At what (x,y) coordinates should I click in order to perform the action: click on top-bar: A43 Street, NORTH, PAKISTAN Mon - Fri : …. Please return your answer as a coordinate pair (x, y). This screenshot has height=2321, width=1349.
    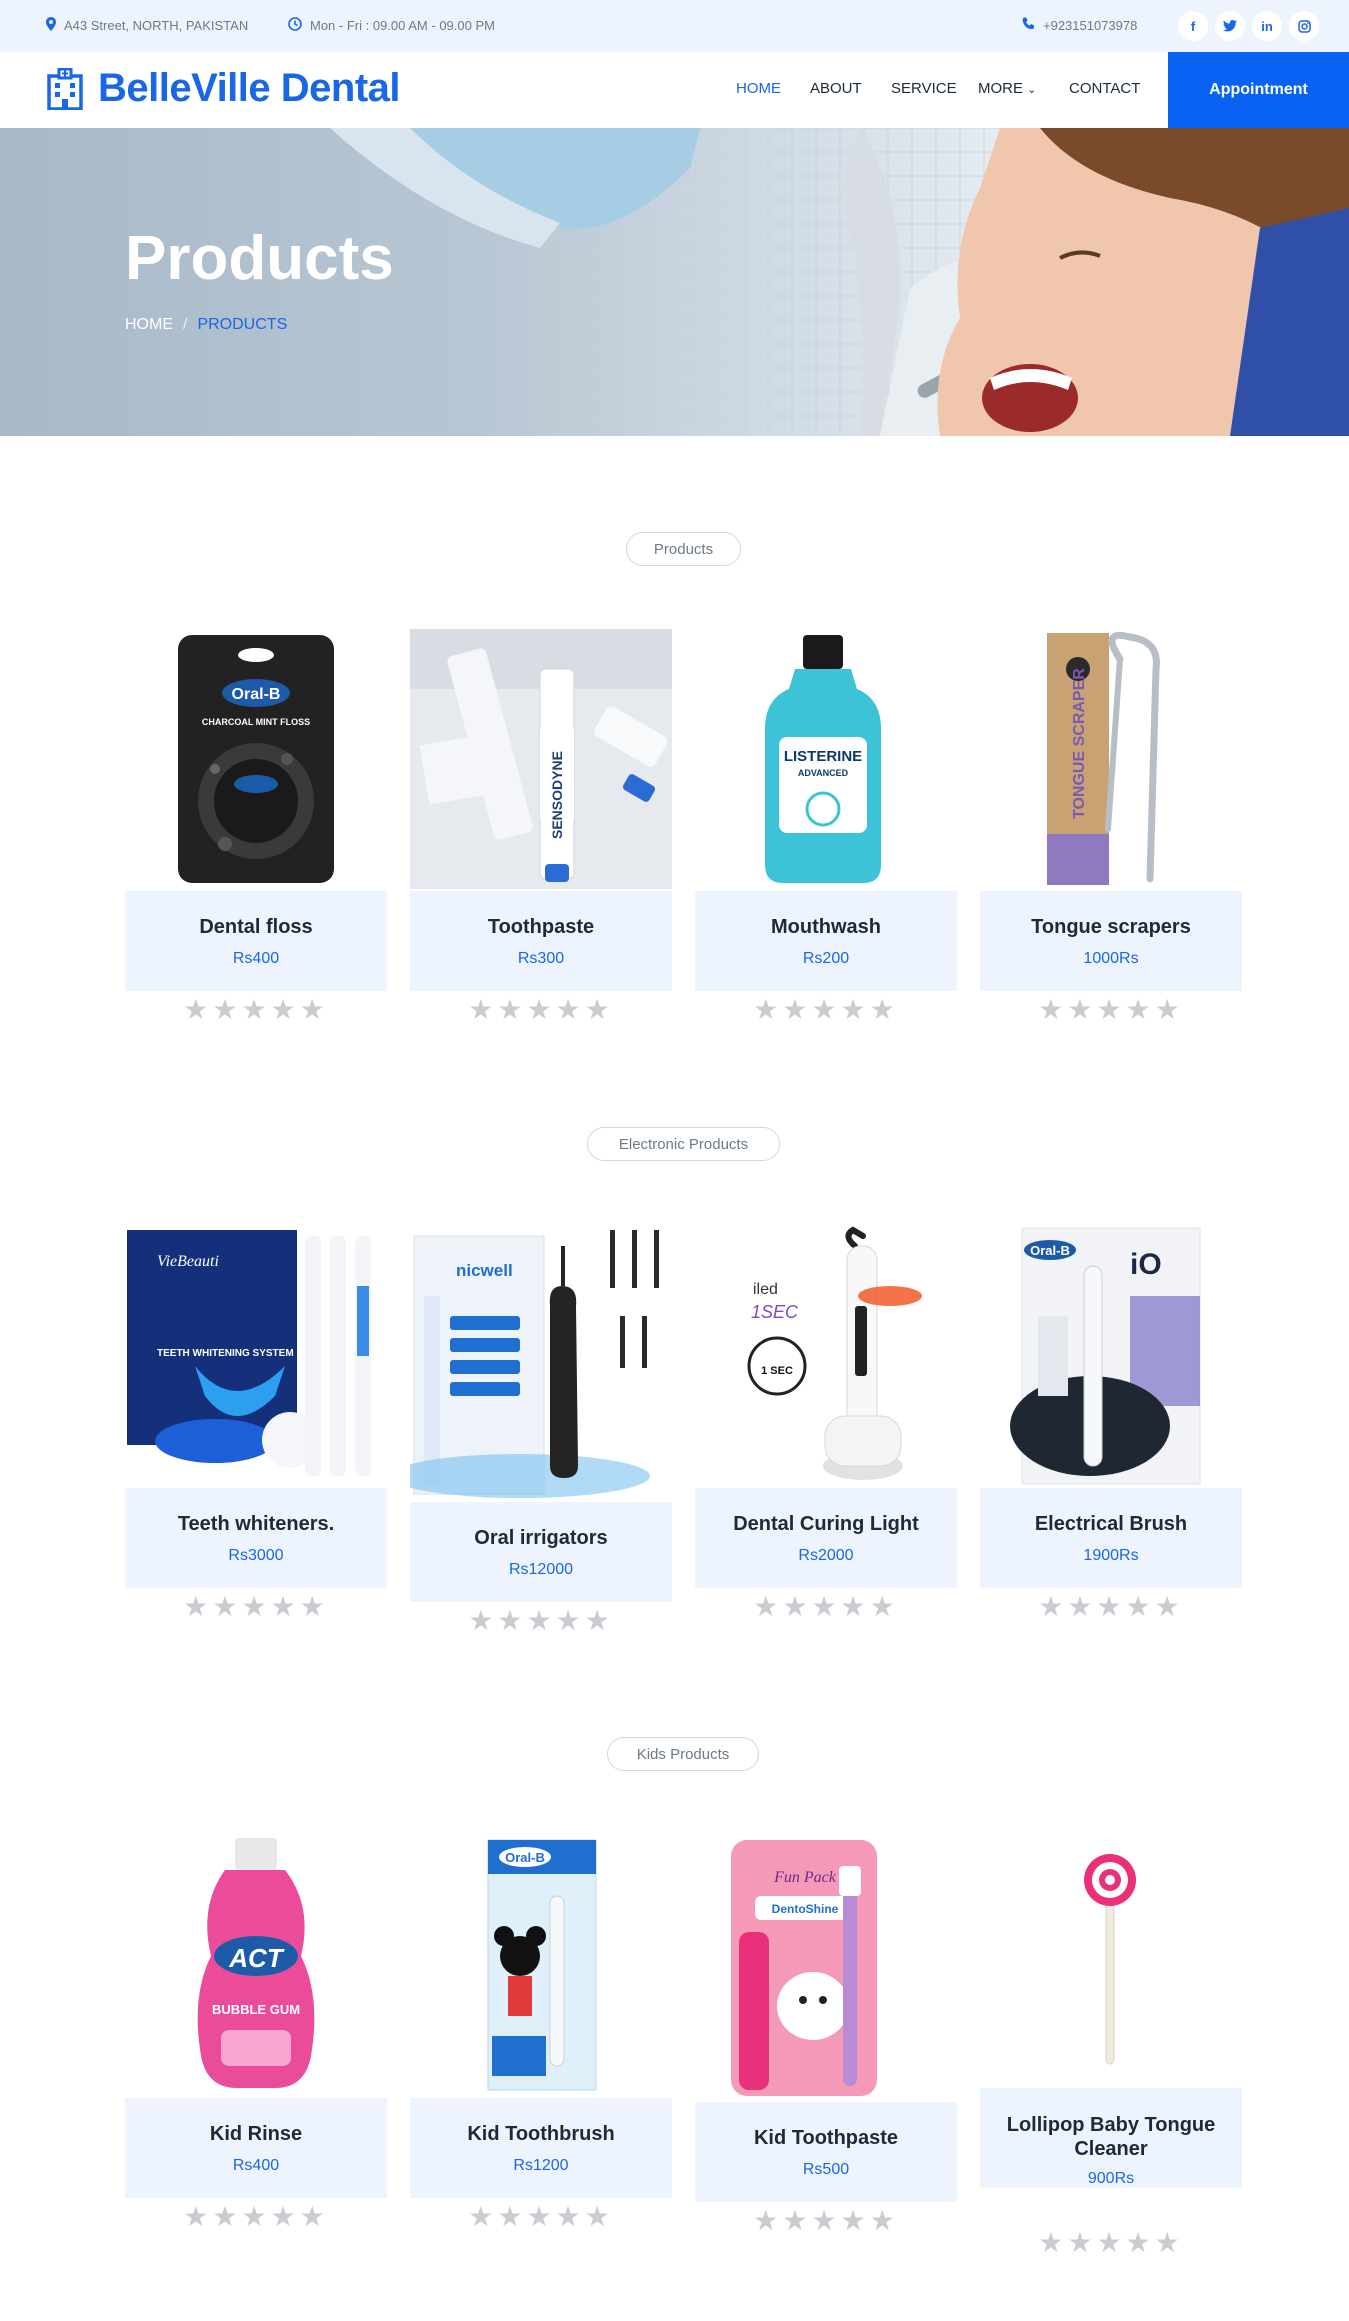
    Looking at the image, I should click on (674, 26).